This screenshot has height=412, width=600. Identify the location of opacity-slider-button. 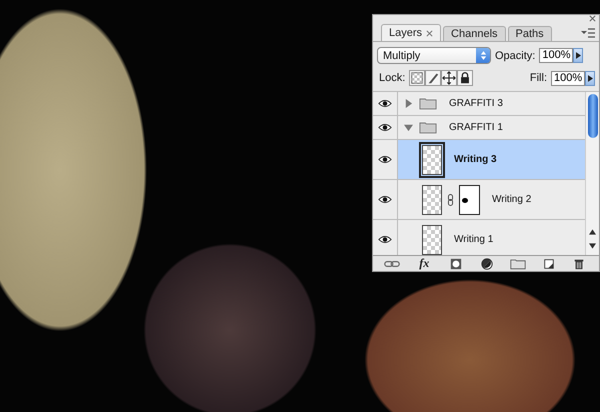
(578, 55).